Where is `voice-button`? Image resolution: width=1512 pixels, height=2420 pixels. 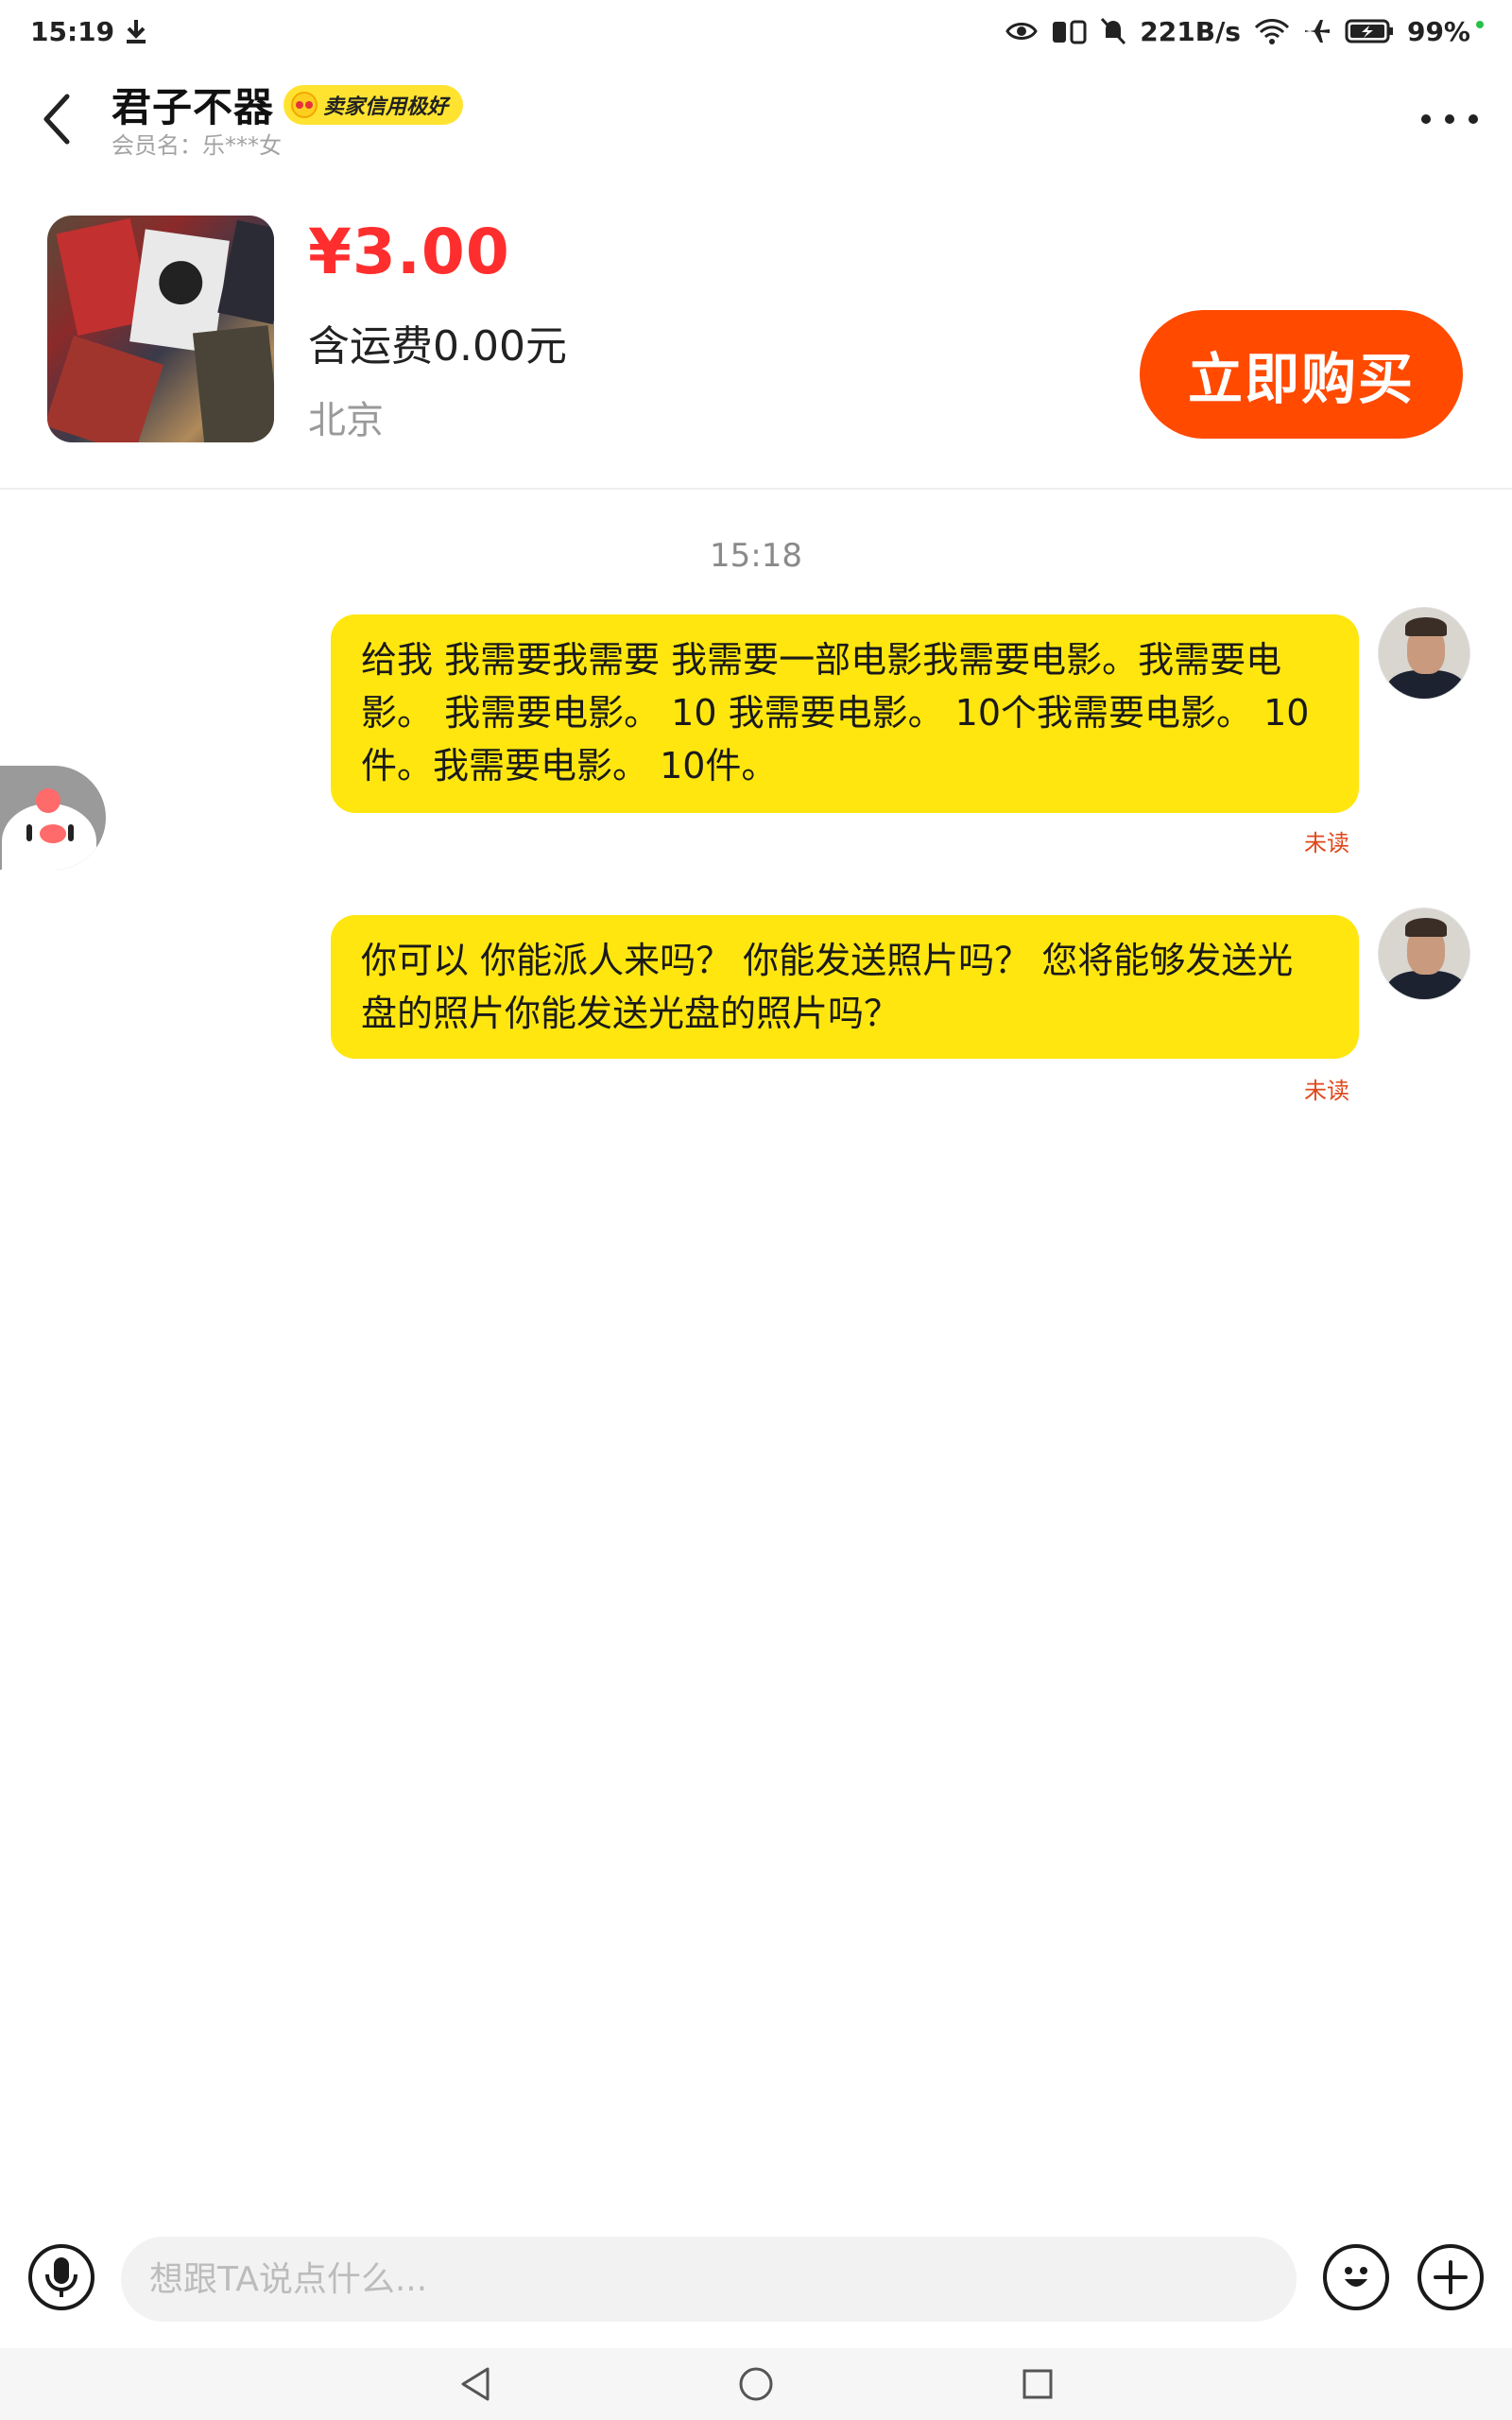
voice-button is located at coordinates (61, 2277).